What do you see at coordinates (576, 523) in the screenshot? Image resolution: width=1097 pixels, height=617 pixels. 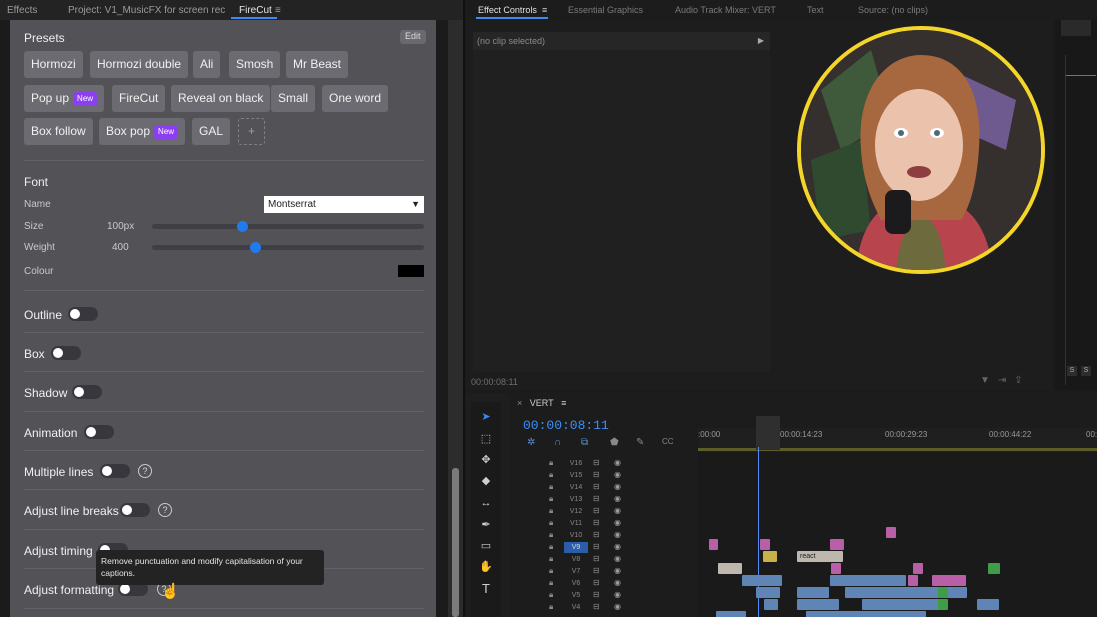 I see `track-name: V11` at bounding box center [576, 523].